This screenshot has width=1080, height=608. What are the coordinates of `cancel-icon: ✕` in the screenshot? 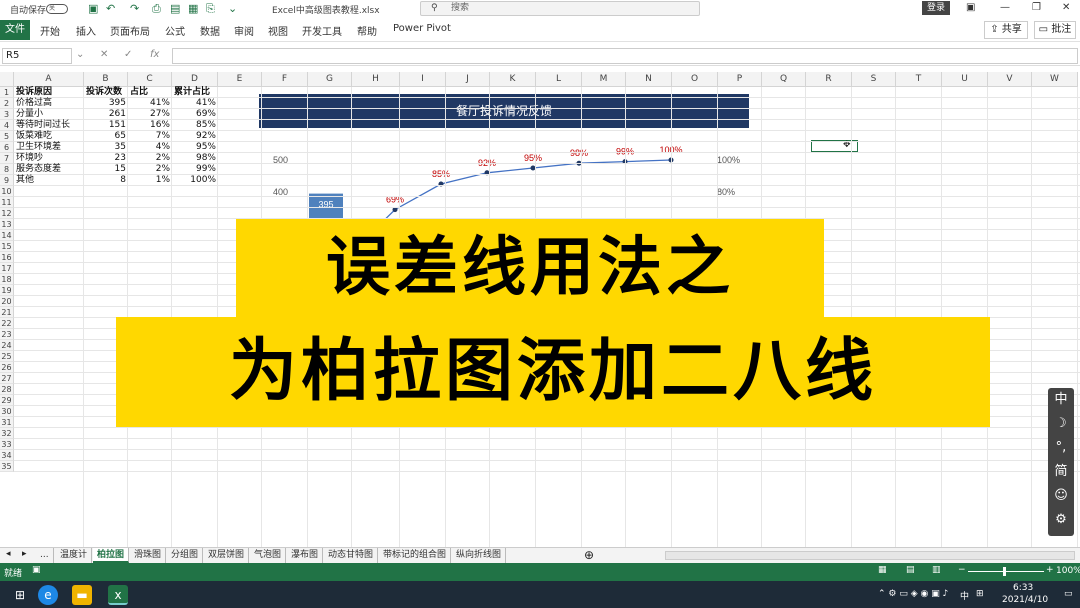 It's located at (104, 54).